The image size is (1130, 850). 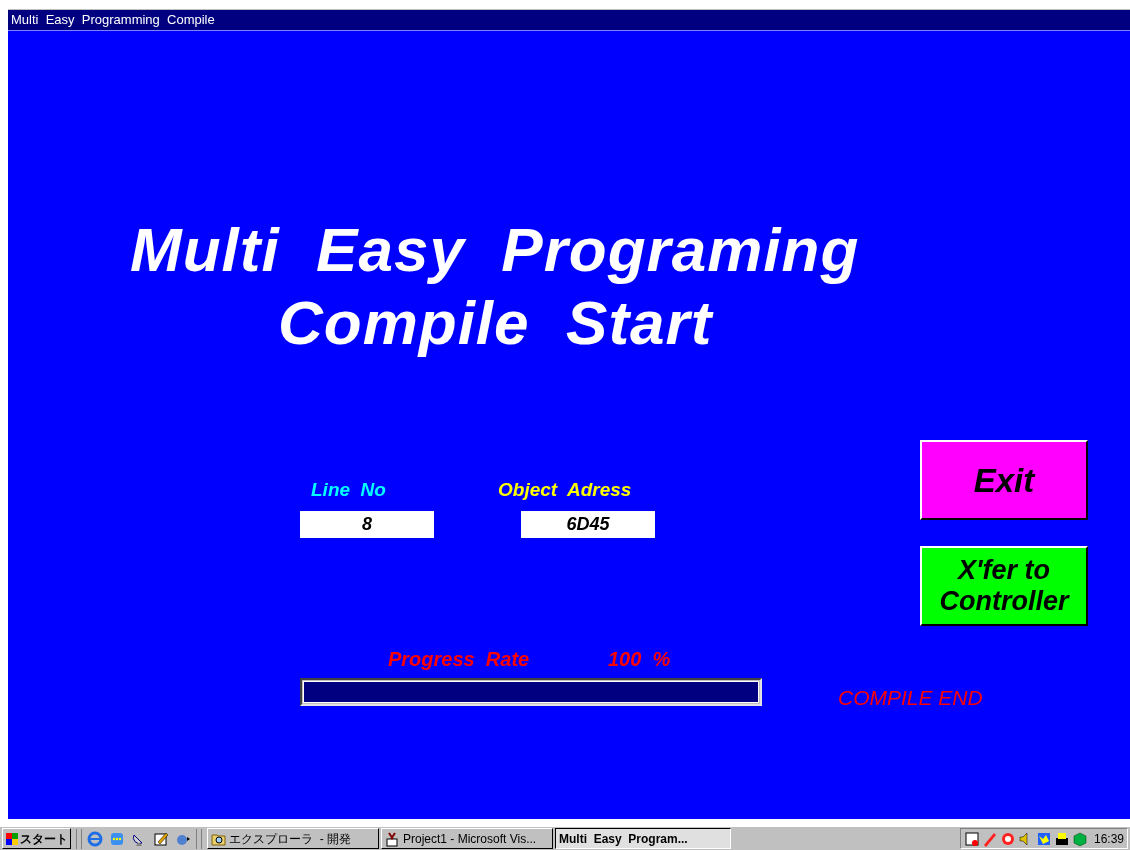 I want to click on heading-text: Multi Easy Programing, so click(x=495, y=250).